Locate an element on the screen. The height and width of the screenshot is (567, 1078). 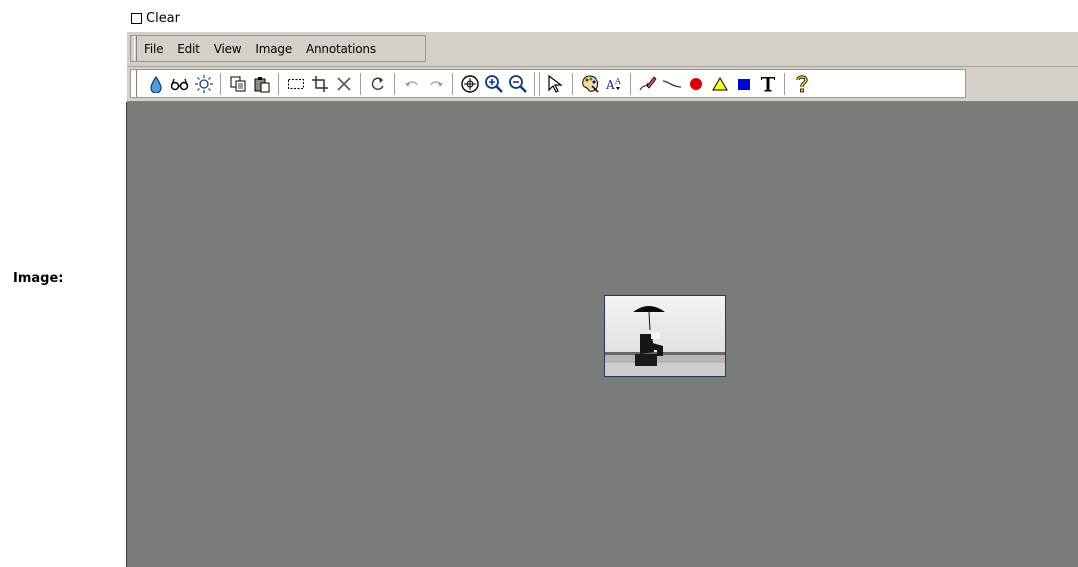
tool-bar: AA is located at coordinates (602, 84).